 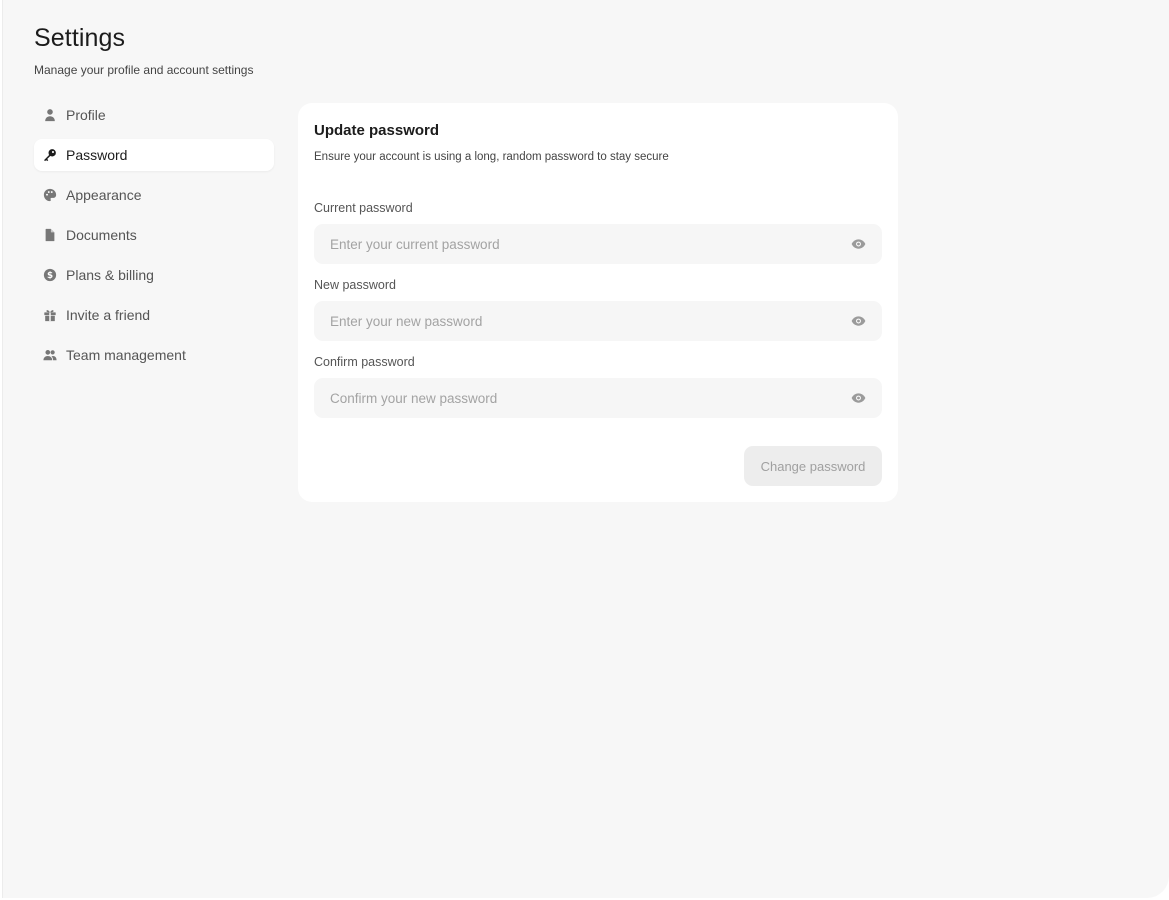 What do you see at coordinates (80, 38) in the screenshot?
I see `page-title: Settings` at bounding box center [80, 38].